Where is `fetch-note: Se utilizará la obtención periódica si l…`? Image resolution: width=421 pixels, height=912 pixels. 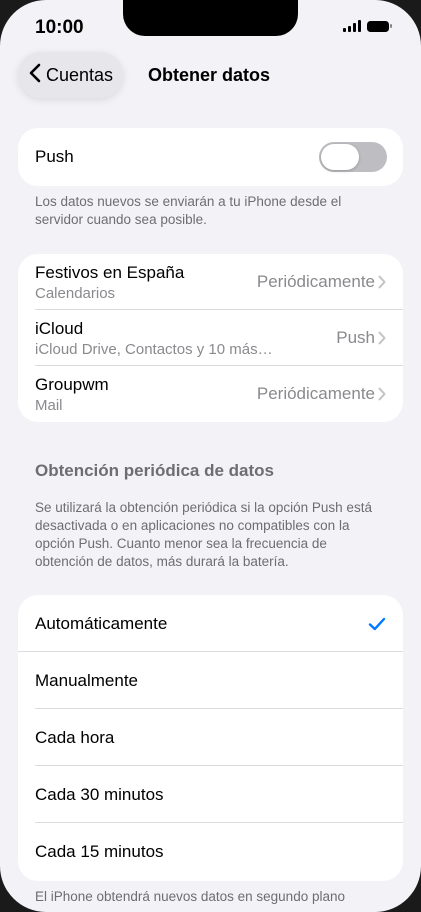 fetch-note: Se utilizará la obtención periódica si l… is located at coordinates (203, 534).